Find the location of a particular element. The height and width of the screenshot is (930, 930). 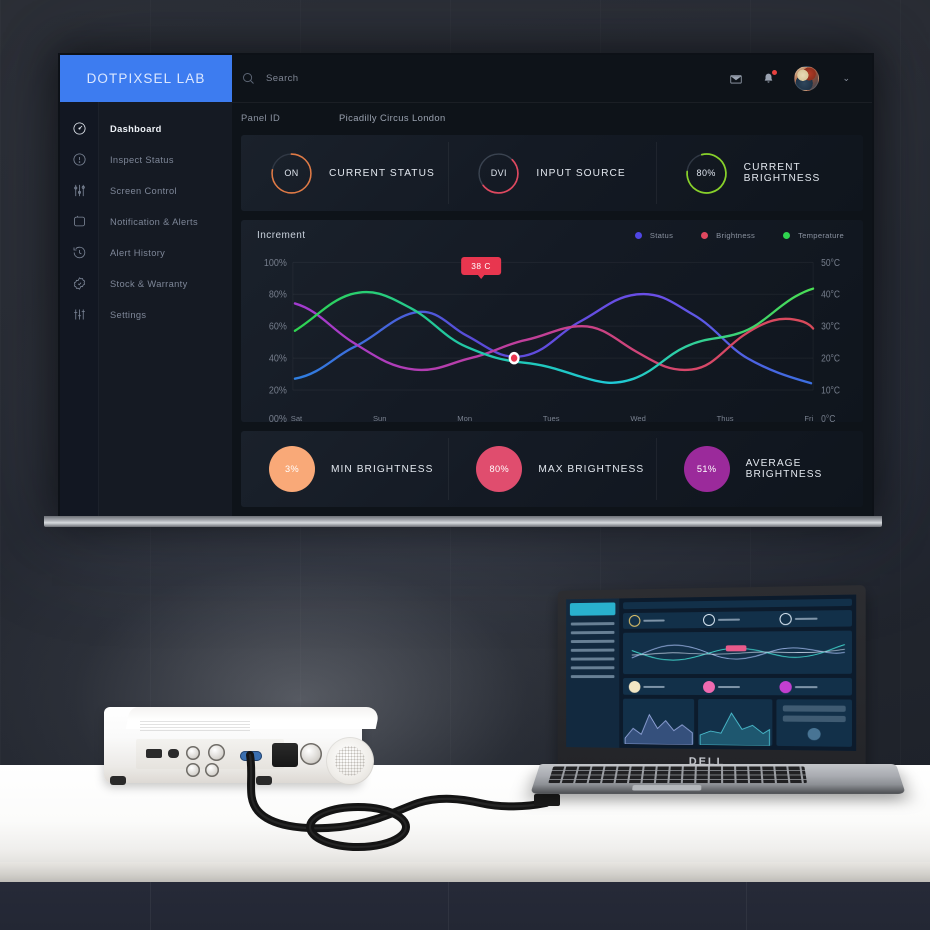

chart-tooltip-marker is located at coordinates (514, 358).